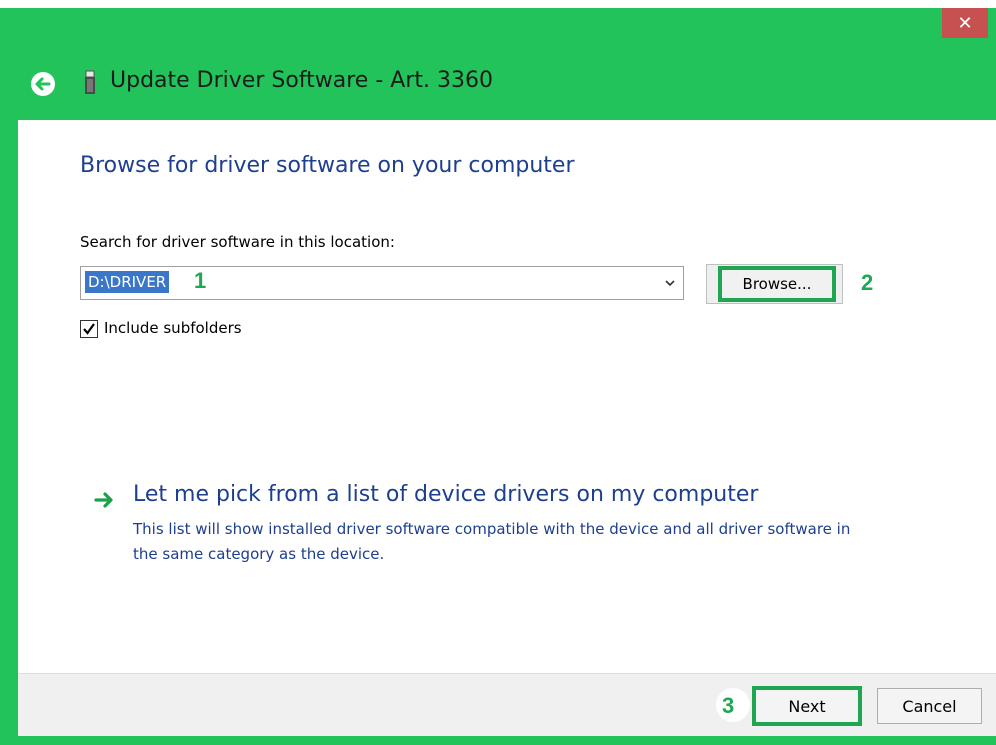 This screenshot has height=745, width=996. What do you see at coordinates (382, 283) in the screenshot?
I see `path-combobox: D:\DRIVER` at bounding box center [382, 283].